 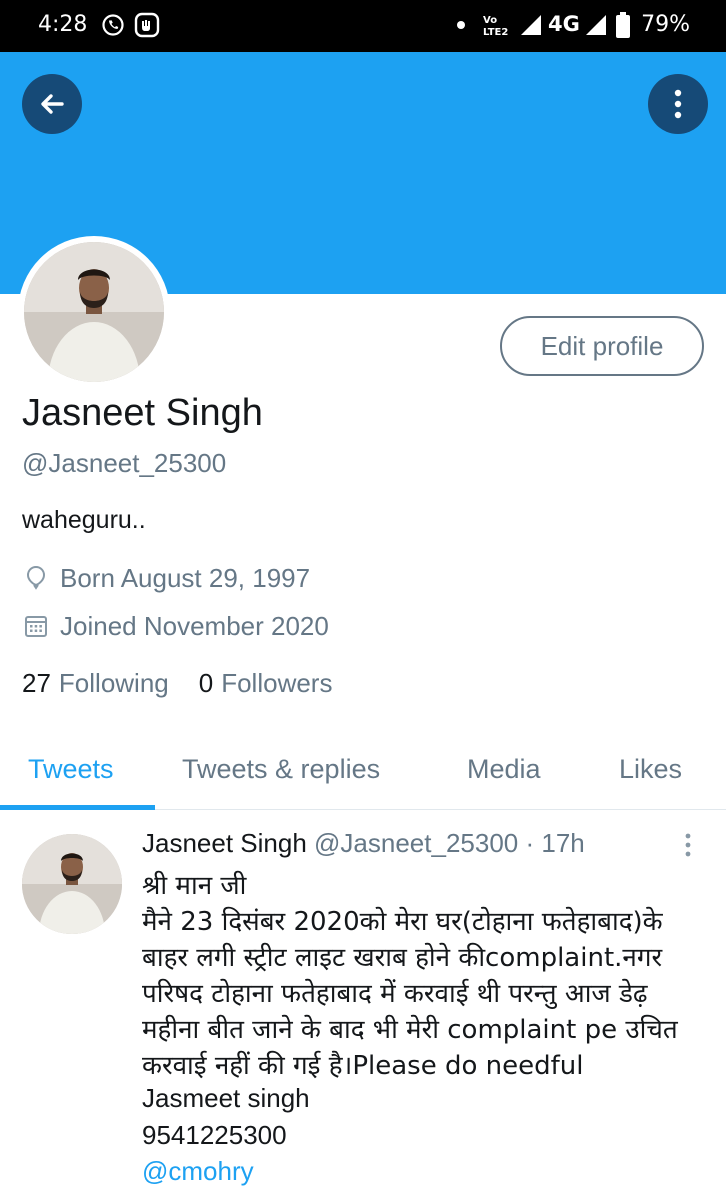 I want to click on arrow-left-icon, so click(x=52, y=104).